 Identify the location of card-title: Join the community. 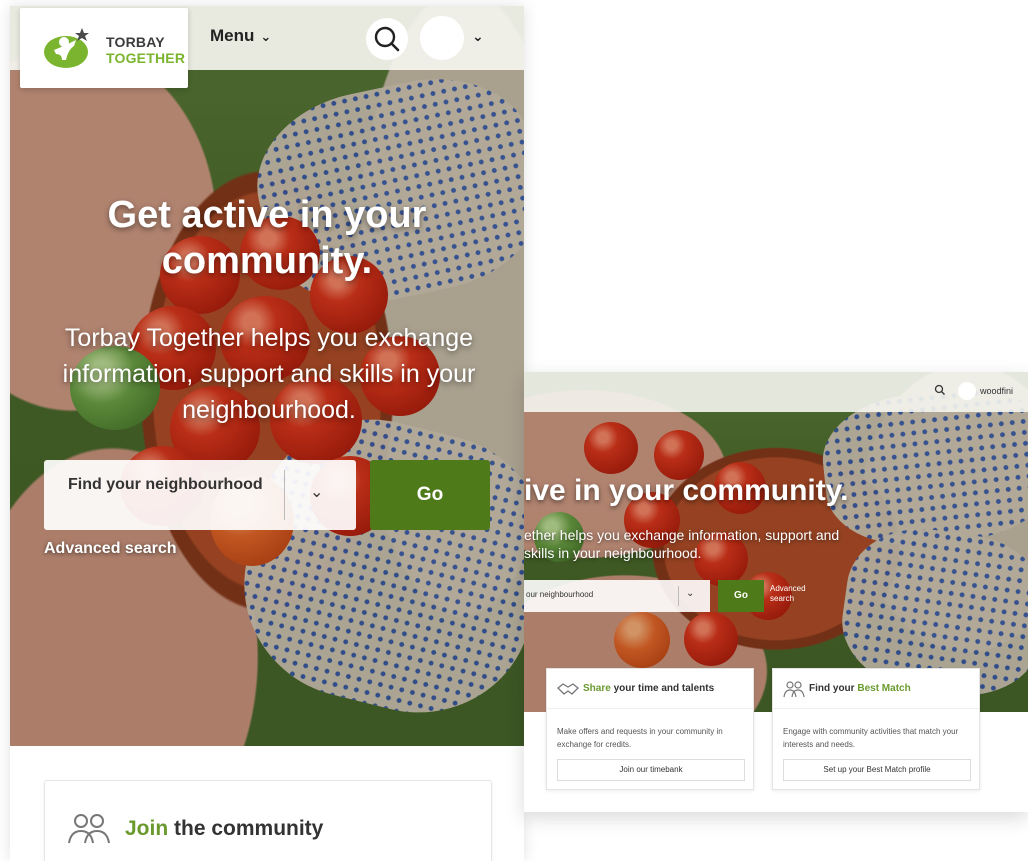
(224, 829).